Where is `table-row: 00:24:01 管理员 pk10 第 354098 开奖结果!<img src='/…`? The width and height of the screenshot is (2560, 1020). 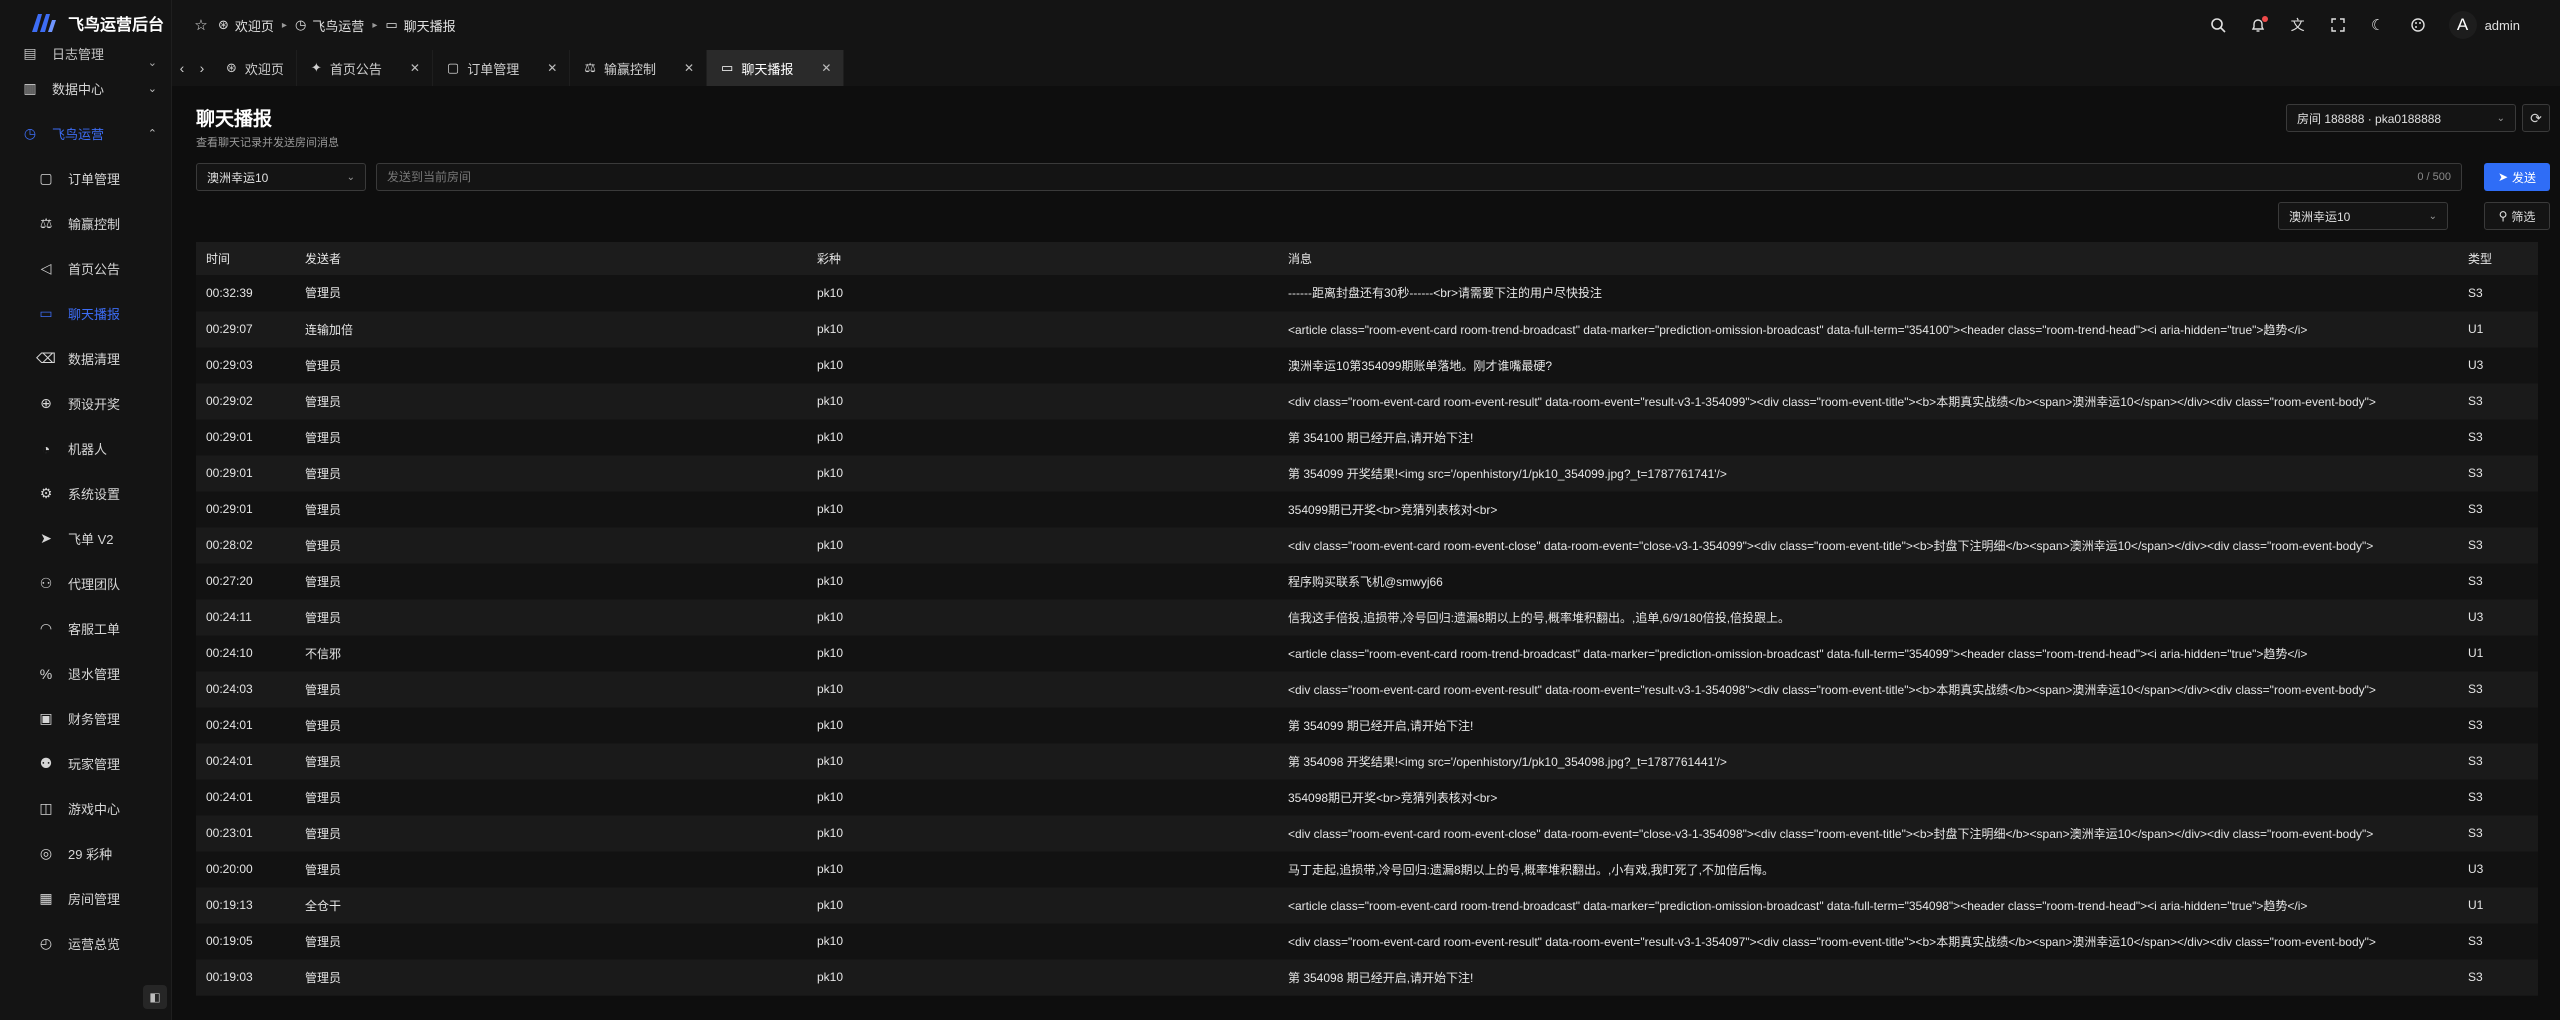 table-row: 00:24:01 管理员 pk10 第 354098 开奖结果!<img src='/… is located at coordinates (1367, 761).